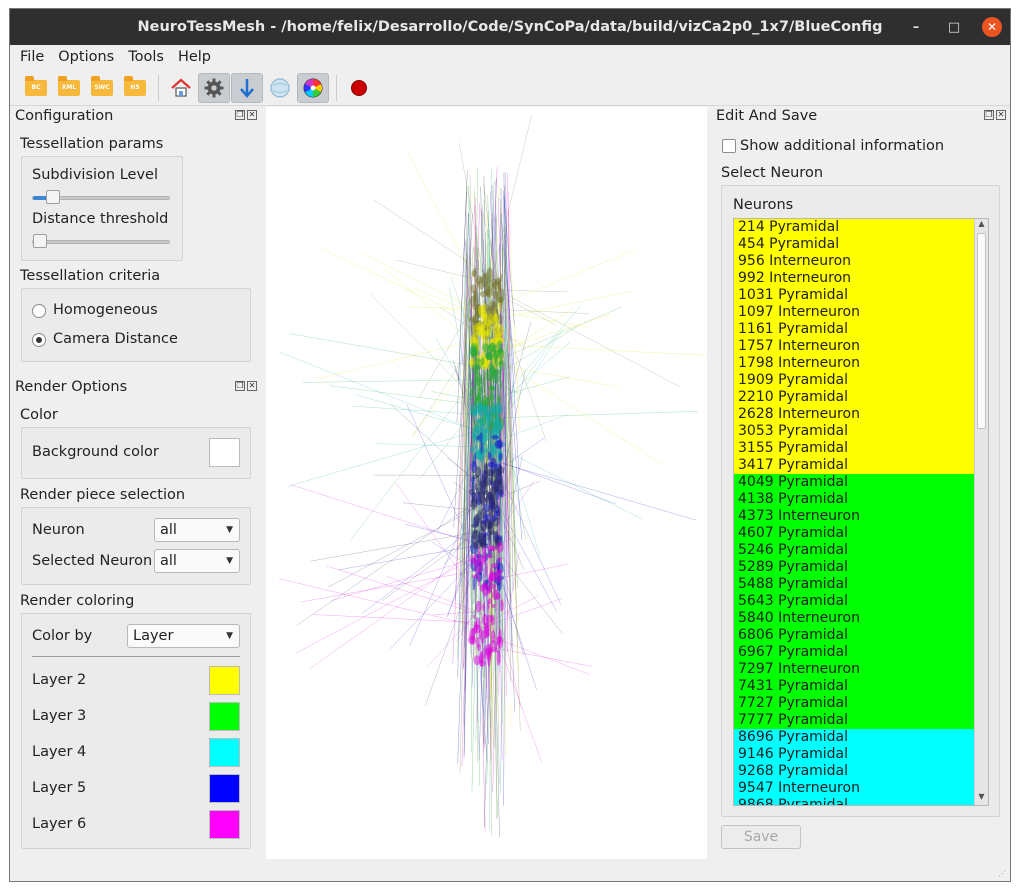 The image size is (1020, 890). Describe the element at coordinates (854, 329) in the screenshot. I see `neuron-list-item: 1161 Pyramidal` at that location.